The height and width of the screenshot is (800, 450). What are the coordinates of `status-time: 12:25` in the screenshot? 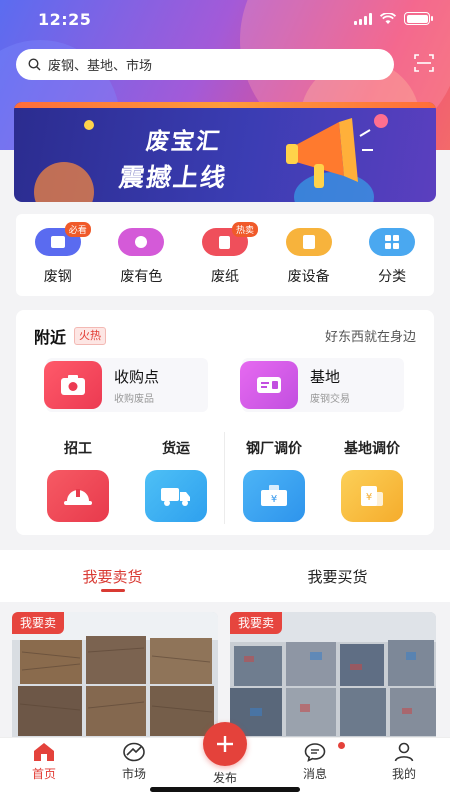 It's located at (65, 19).